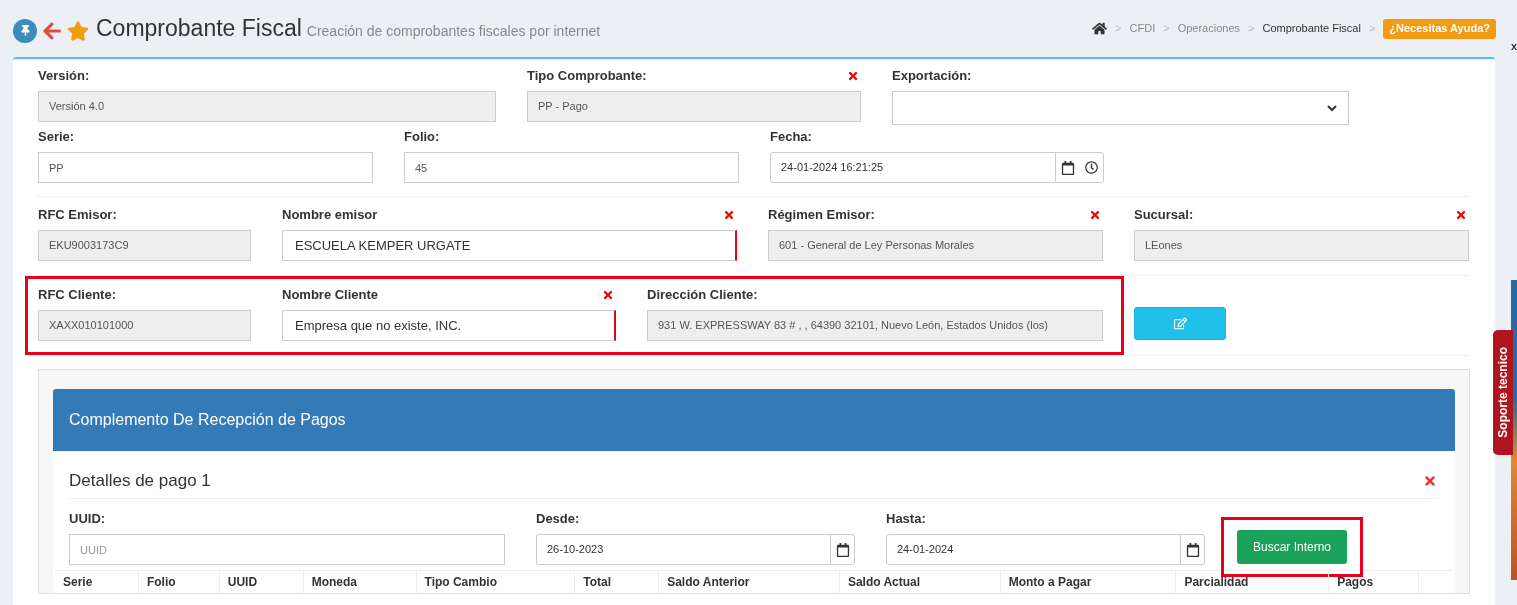 This screenshot has width=1517, height=605. What do you see at coordinates (199, 29) in the screenshot?
I see `page-title: Comprobante Fiscal` at bounding box center [199, 29].